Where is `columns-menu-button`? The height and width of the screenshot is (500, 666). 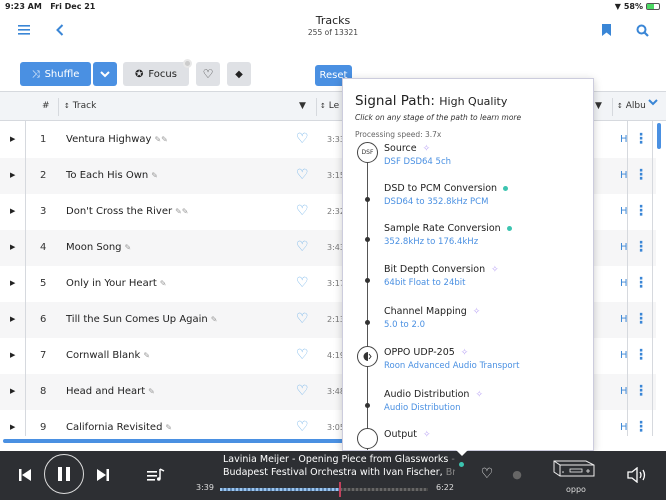 columns-menu-button is located at coordinates (653, 104).